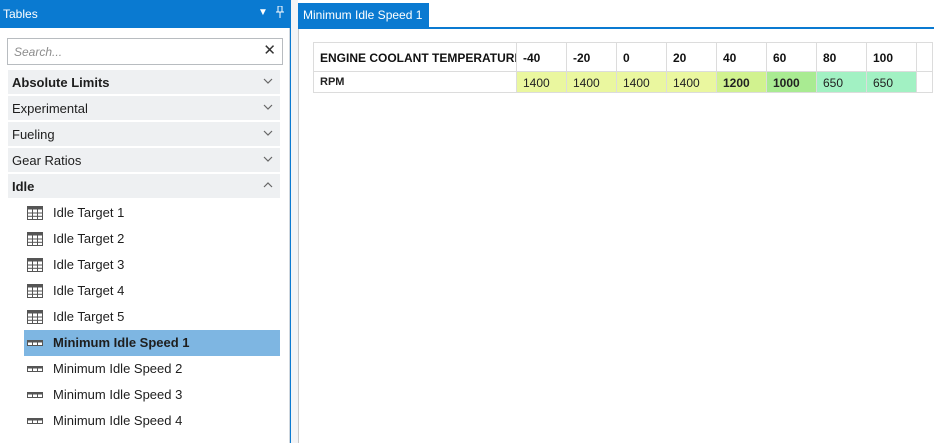 The width and height of the screenshot is (934, 443). What do you see at coordinates (47, 160) in the screenshot?
I see `category-label: Gear Ratios` at bounding box center [47, 160].